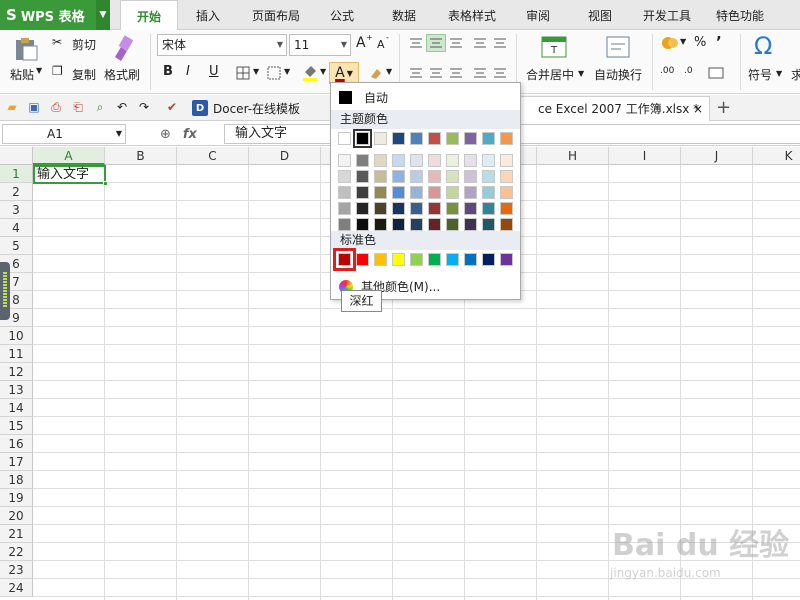 The width and height of the screenshot is (800, 600). Describe the element at coordinates (274, 73) in the screenshot. I see `cell-style-icon` at that location.